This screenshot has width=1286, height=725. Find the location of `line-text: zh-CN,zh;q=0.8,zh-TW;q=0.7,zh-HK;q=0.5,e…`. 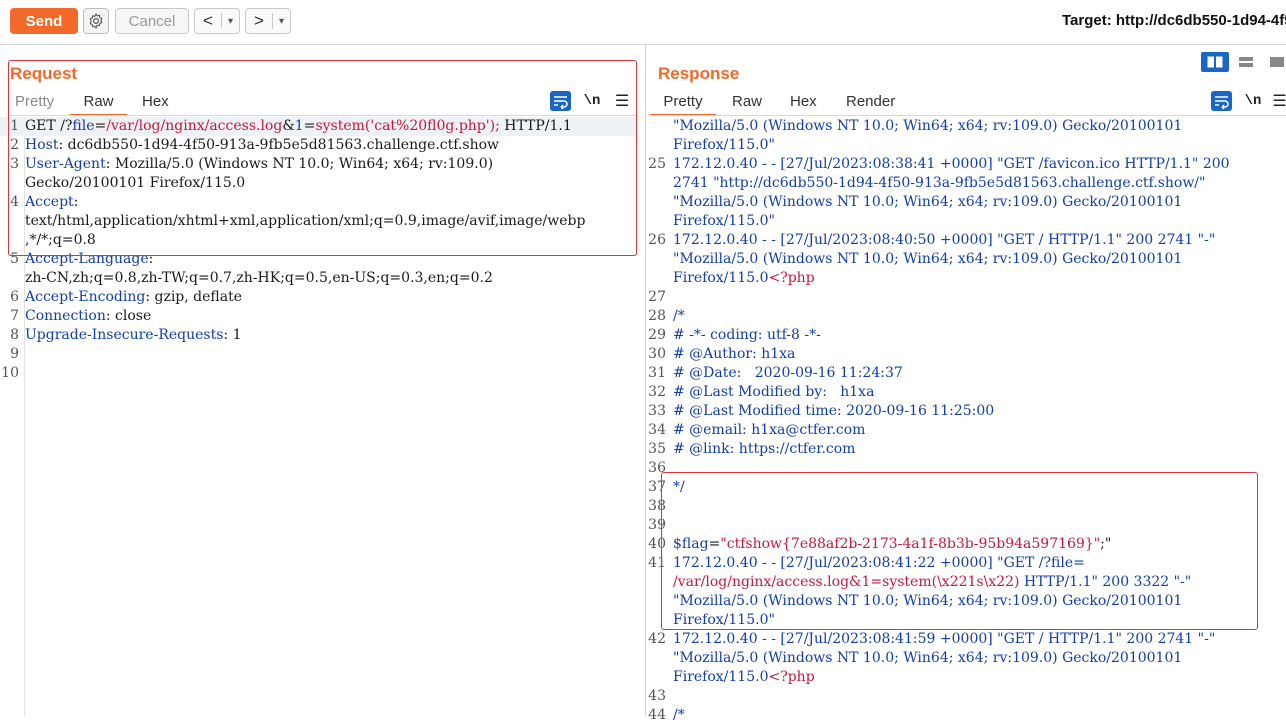

line-text: zh-CN,zh;q=0.8,zh-TW;q=0.7,zh-HK;q=0.5,e… is located at coordinates (259, 278).